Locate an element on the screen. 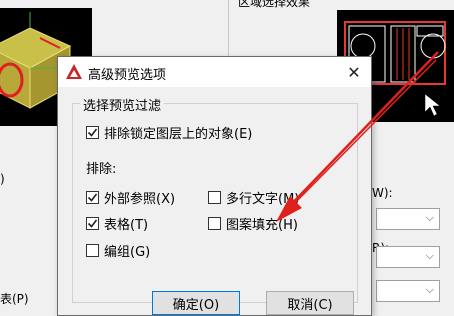  left-partial-label-2: 表(P) is located at coordinates (14, 299).